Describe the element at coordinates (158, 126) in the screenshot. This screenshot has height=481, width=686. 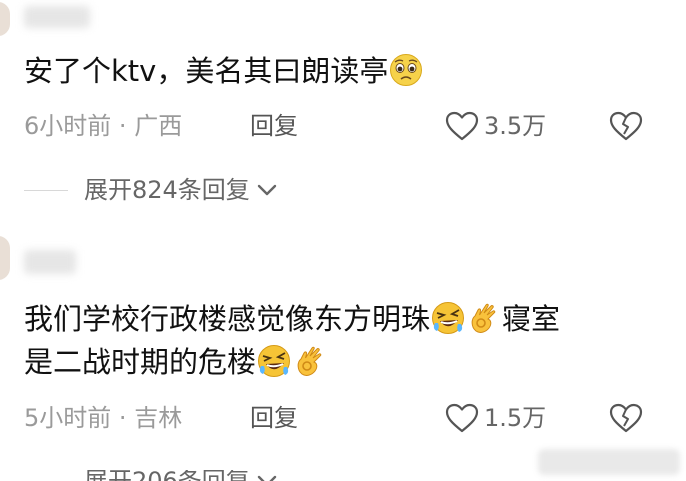
I see `comment-location: 广西` at that location.